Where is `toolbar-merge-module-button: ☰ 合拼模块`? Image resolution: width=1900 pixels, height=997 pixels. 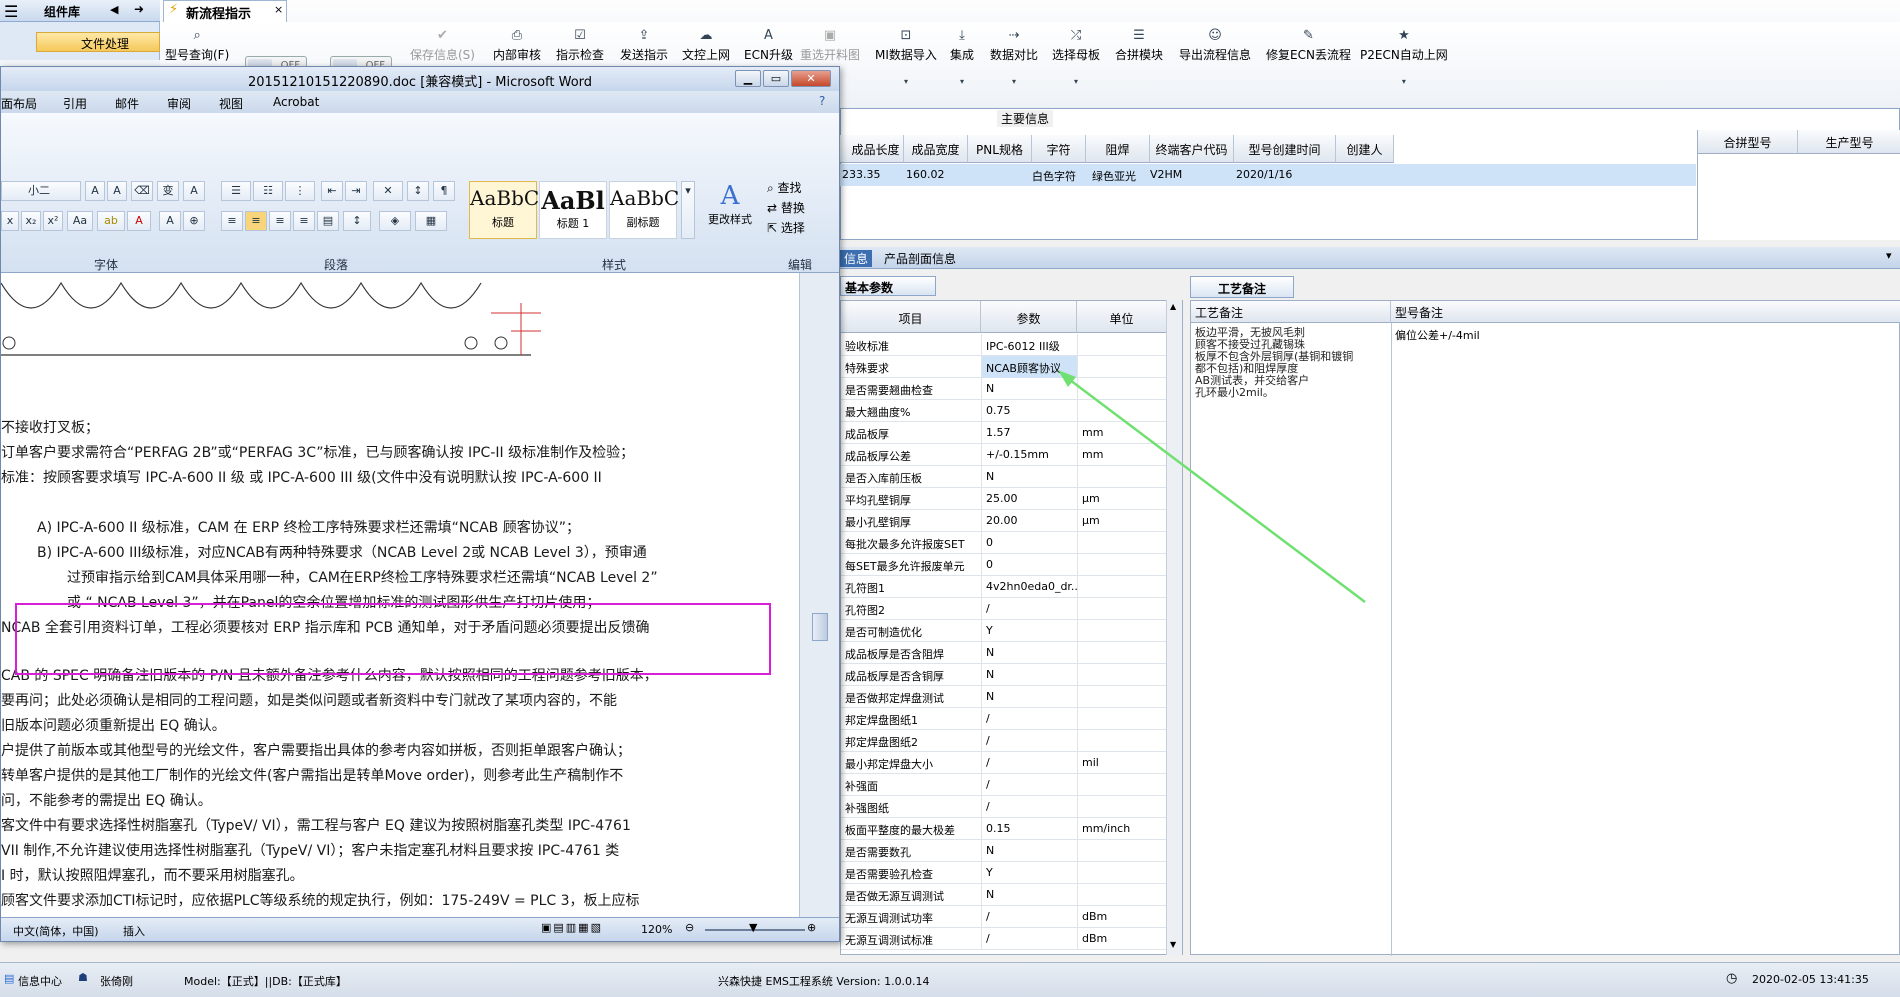 toolbar-merge-module-button: ☰ 合拼模块 is located at coordinates (1139, 45).